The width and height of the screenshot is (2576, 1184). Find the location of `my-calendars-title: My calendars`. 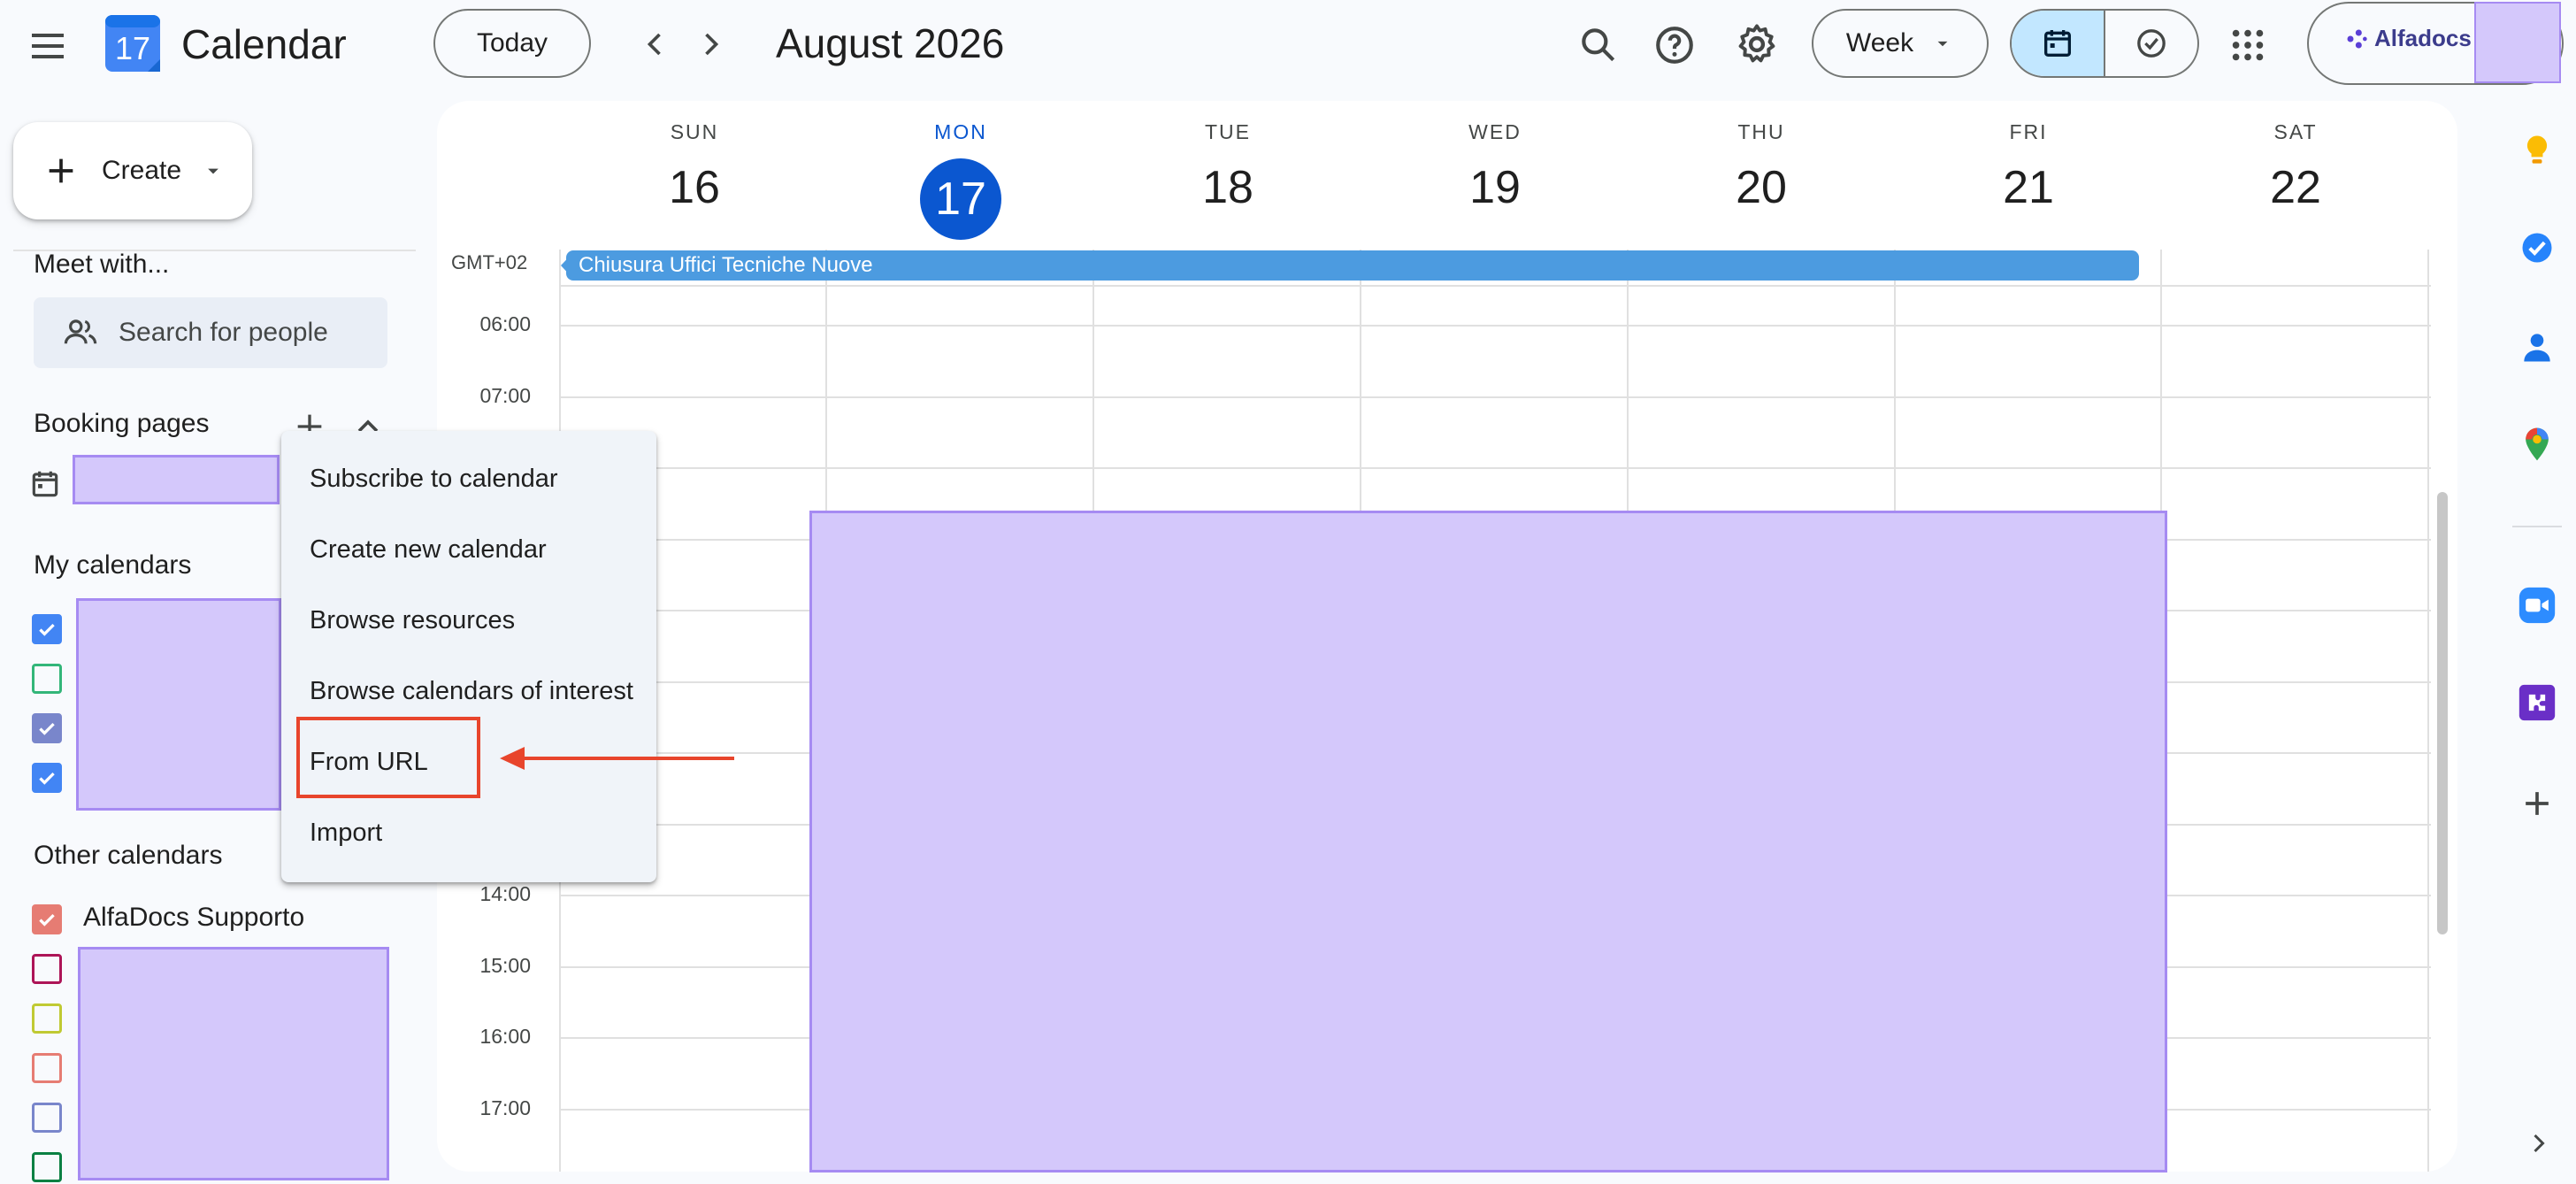

my-calendars-title: My calendars is located at coordinates (113, 565).